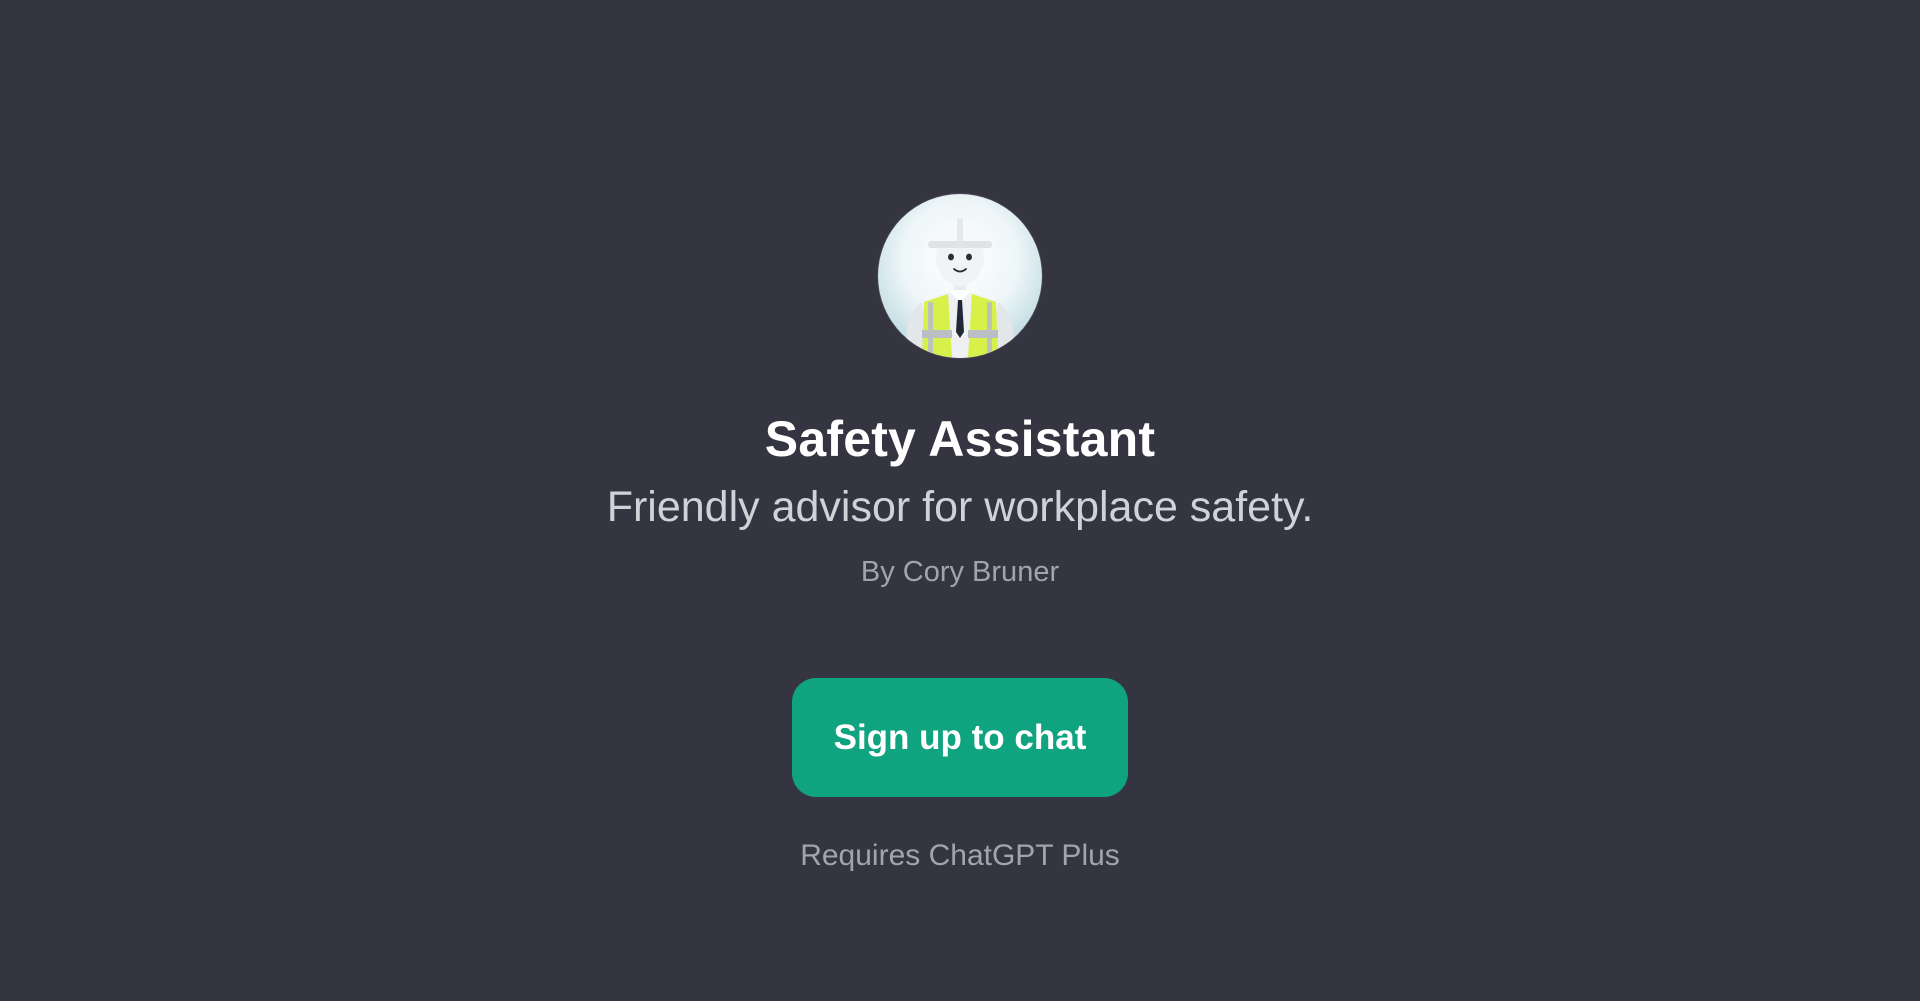 The image size is (1920, 1001). I want to click on sign-up-button: Sign up to chat, so click(960, 737).